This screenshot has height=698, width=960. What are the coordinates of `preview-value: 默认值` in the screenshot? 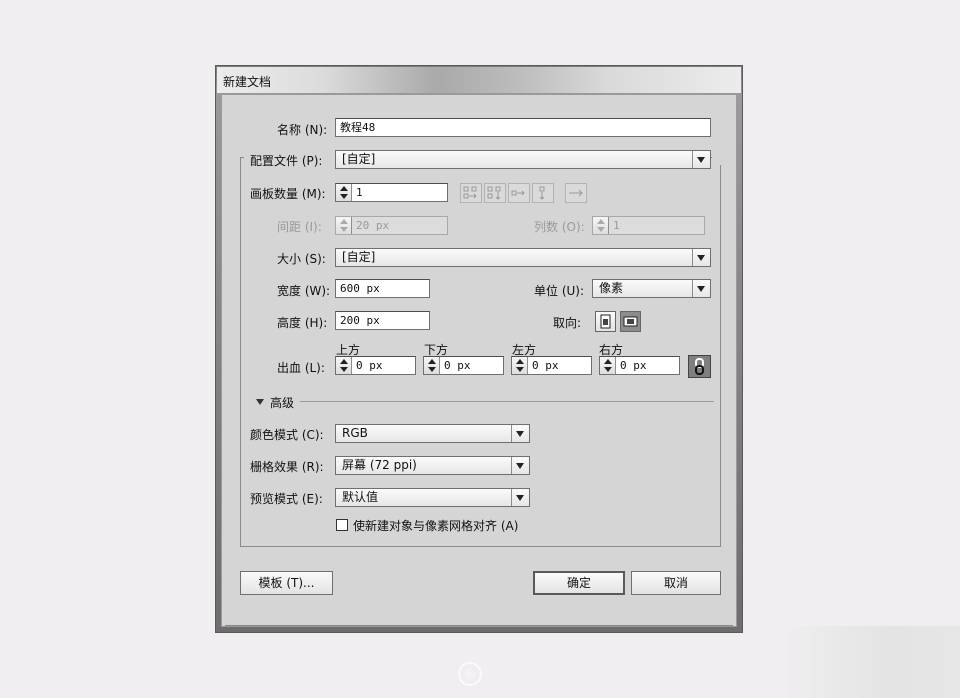 It's located at (360, 497).